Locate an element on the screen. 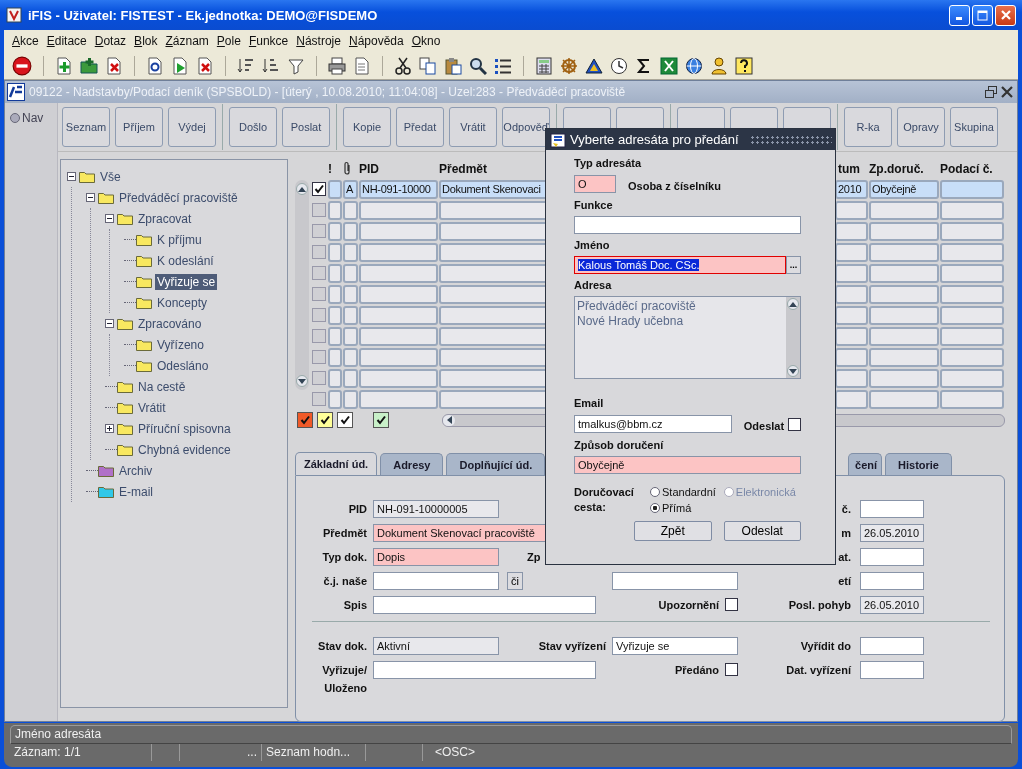 The width and height of the screenshot is (1022, 769). triangle-icon is located at coordinates (594, 65).